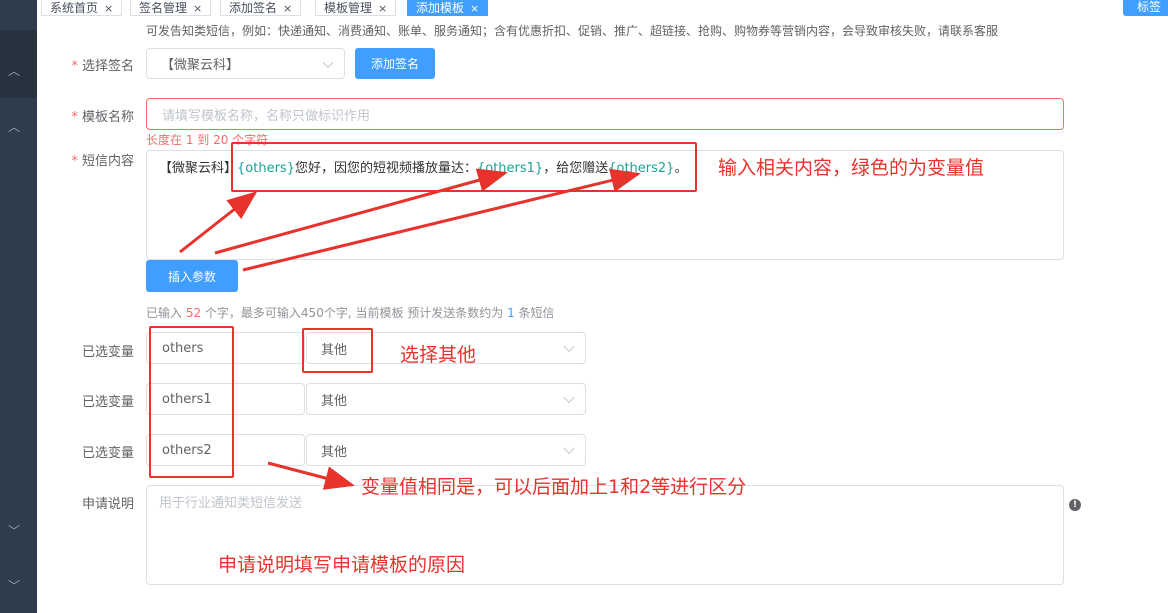  I want to click on tab-bar: 系统首页 × 签名管理 × 添加签名 × 模板管理 × 添加模板 × 标签, so click(602, 9).